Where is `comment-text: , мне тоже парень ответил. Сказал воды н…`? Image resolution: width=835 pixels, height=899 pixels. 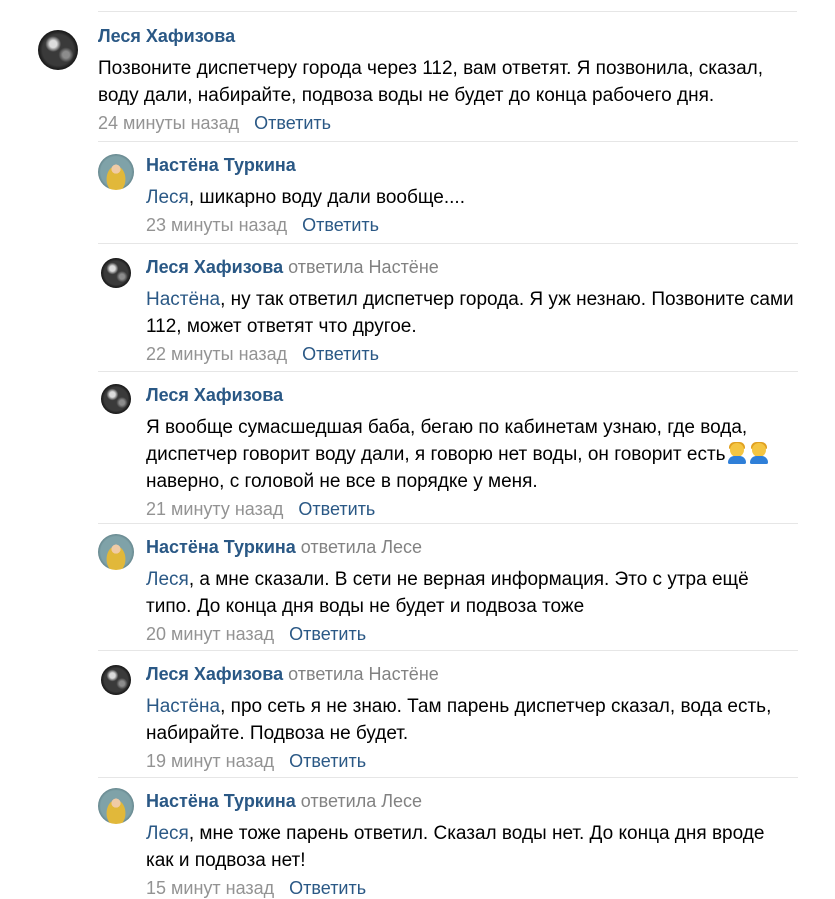
comment-text: , мне тоже парень ответил. Сказал воды н… is located at coordinates (455, 847).